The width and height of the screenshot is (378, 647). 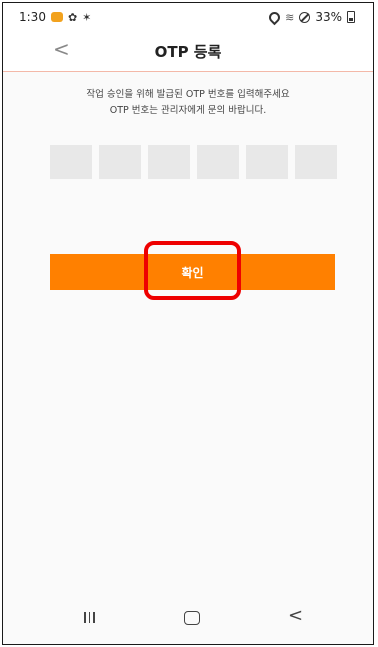 What do you see at coordinates (192, 618) in the screenshot?
I see `home-icon` at bounding box center [192, 618].